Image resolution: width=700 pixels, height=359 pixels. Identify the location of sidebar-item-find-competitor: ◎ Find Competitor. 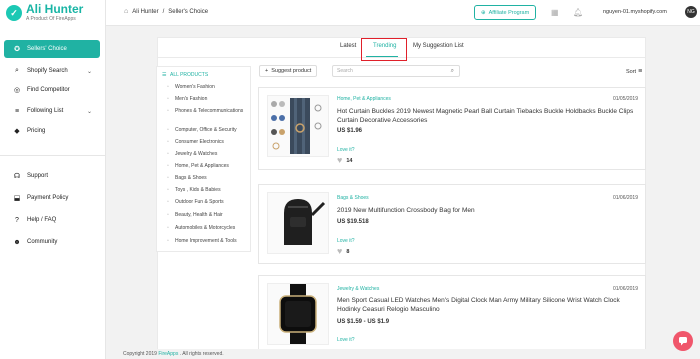
(52, 90).